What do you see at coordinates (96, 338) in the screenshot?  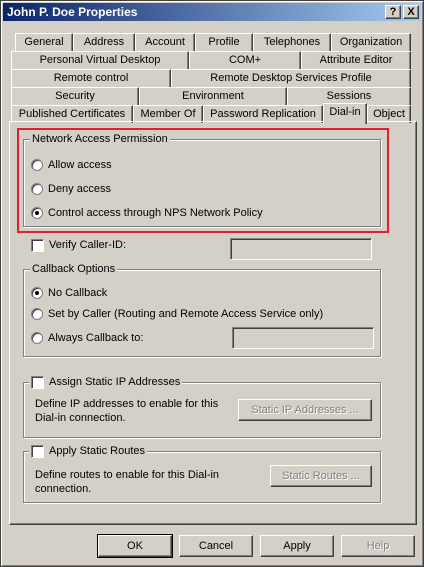 I see `always-callback-label: Always Callback to:` at bounding box center [96, 338].